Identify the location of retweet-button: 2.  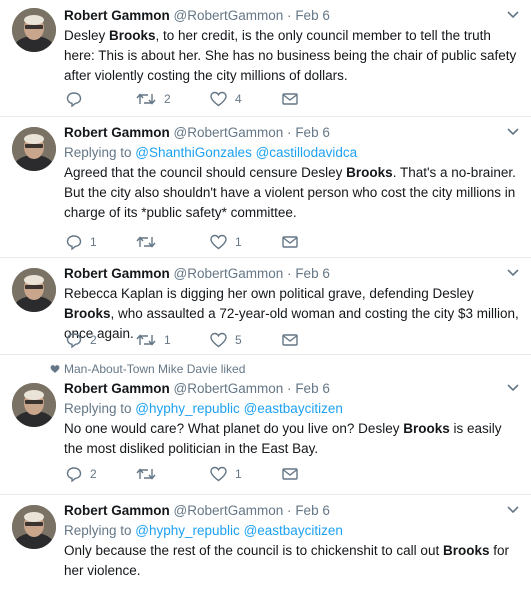
(153, 99).